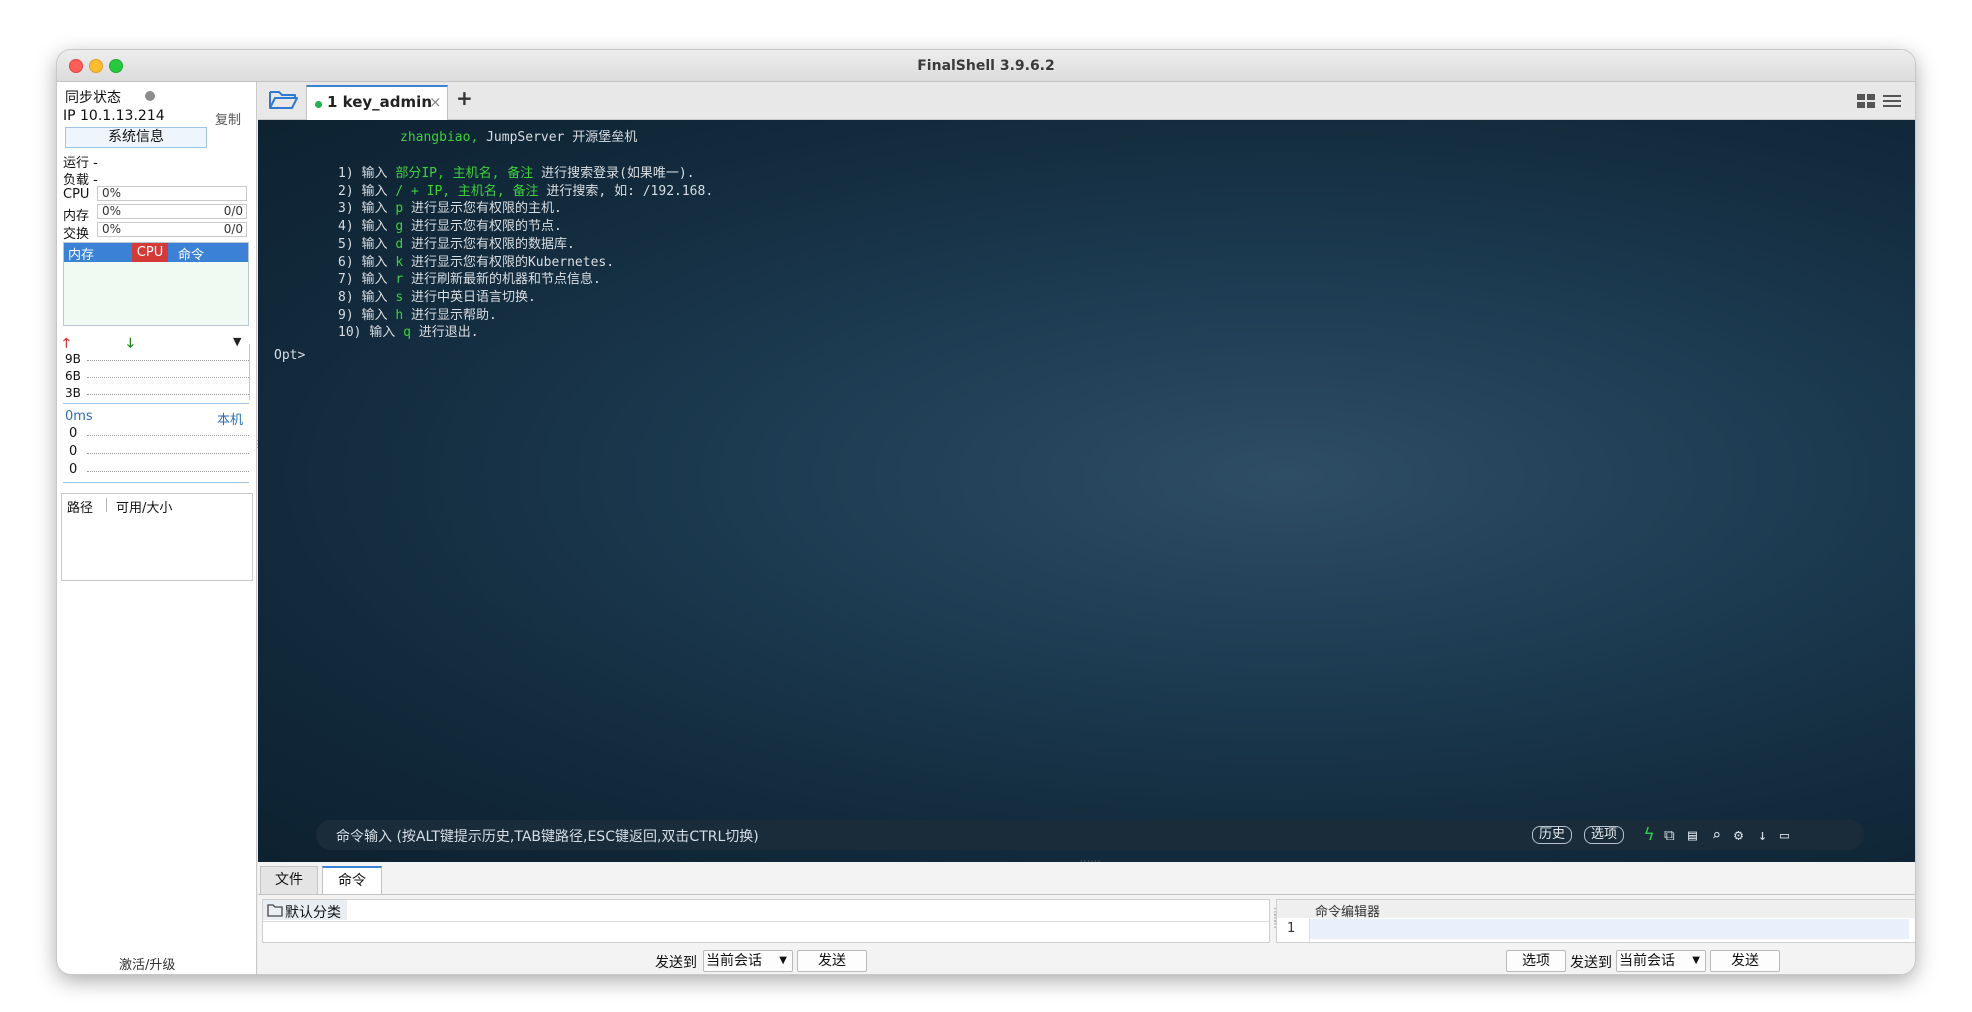  What do you see at coordinates (469, 297) in the screenshot?
I see `menu-line-description: 进行中英日语言切换.` at bounding box center [469, 297].